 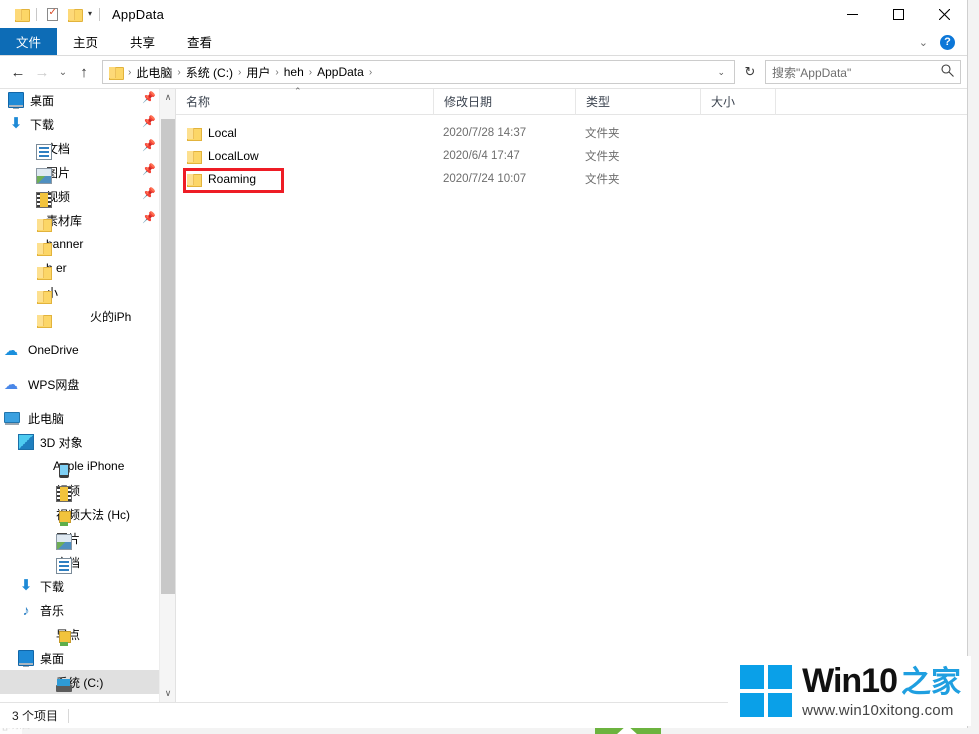 I want to click on file-name-cell: Local, so click(x=304, y=133).